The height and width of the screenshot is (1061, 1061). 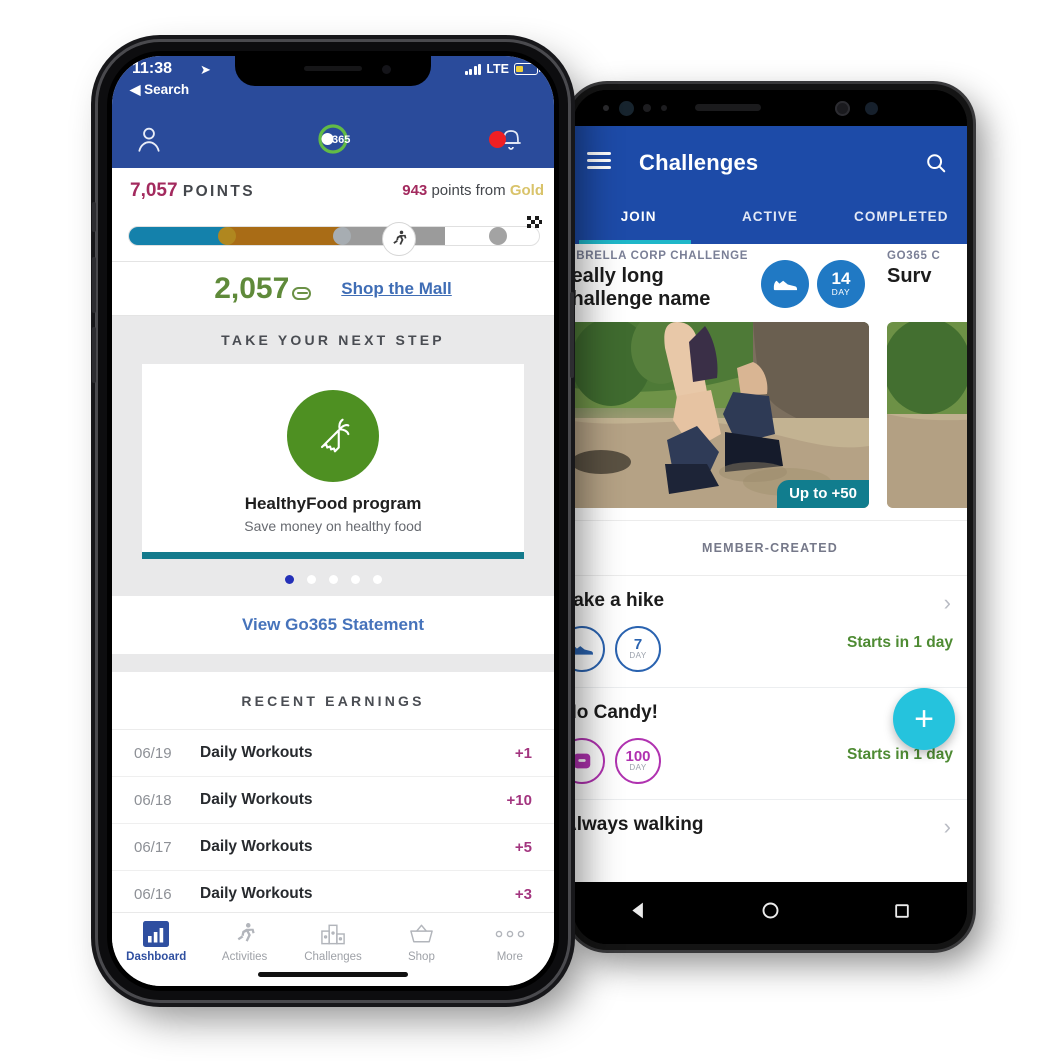 I want to click on battery-icon, so click(x=527, y=69).